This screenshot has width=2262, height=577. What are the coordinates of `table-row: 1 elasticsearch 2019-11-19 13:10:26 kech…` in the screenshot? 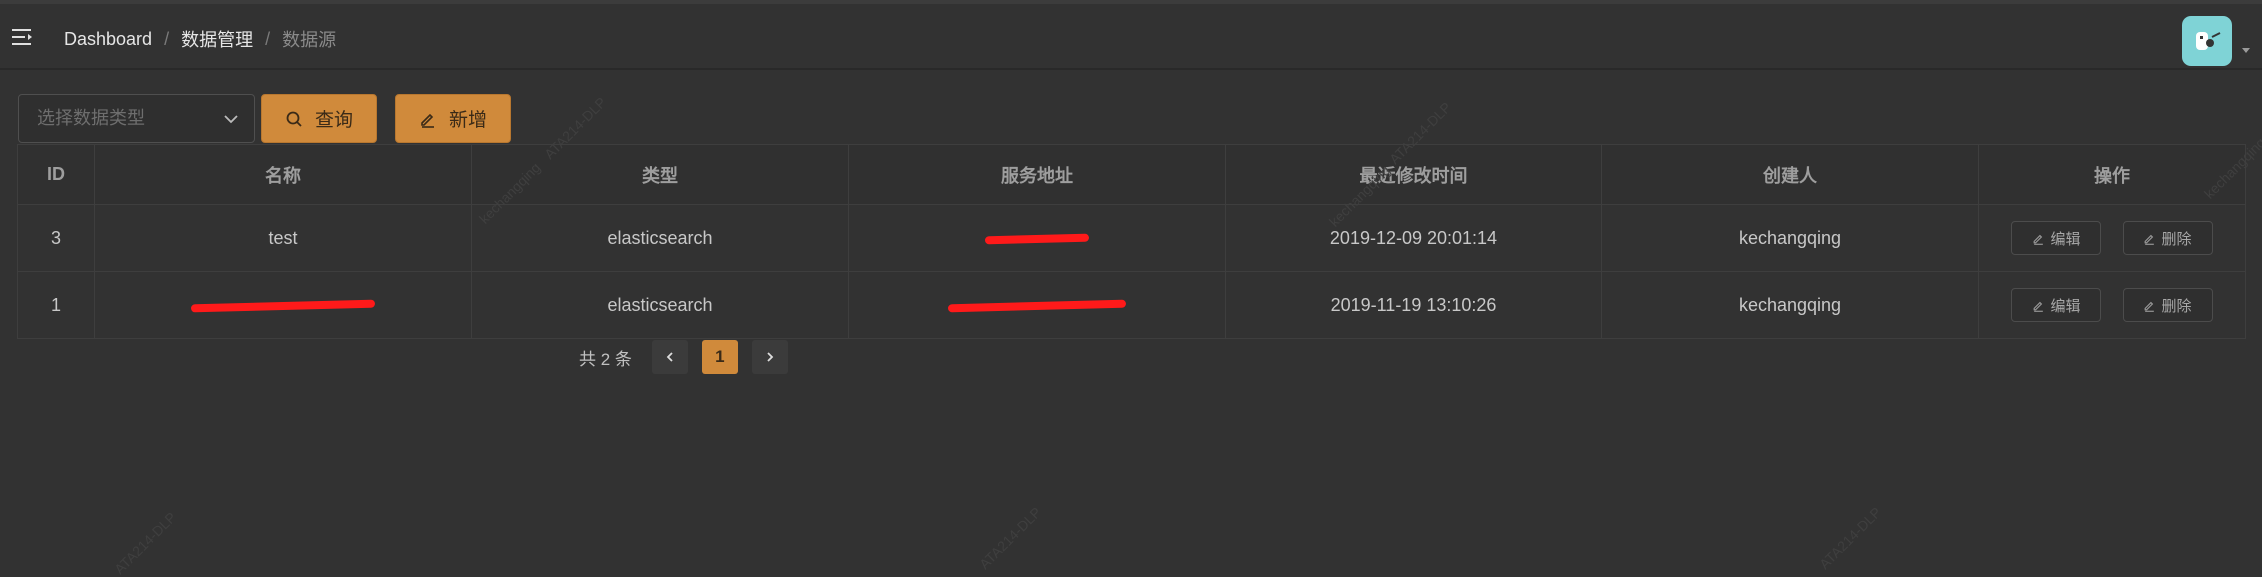 It's located at (1131, 305).